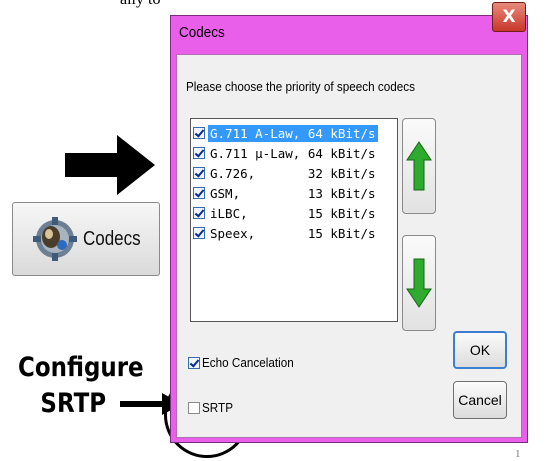 This screenshot has height=461, width=545. I want to click on cancel-button: Cancel, so click(480, 400).